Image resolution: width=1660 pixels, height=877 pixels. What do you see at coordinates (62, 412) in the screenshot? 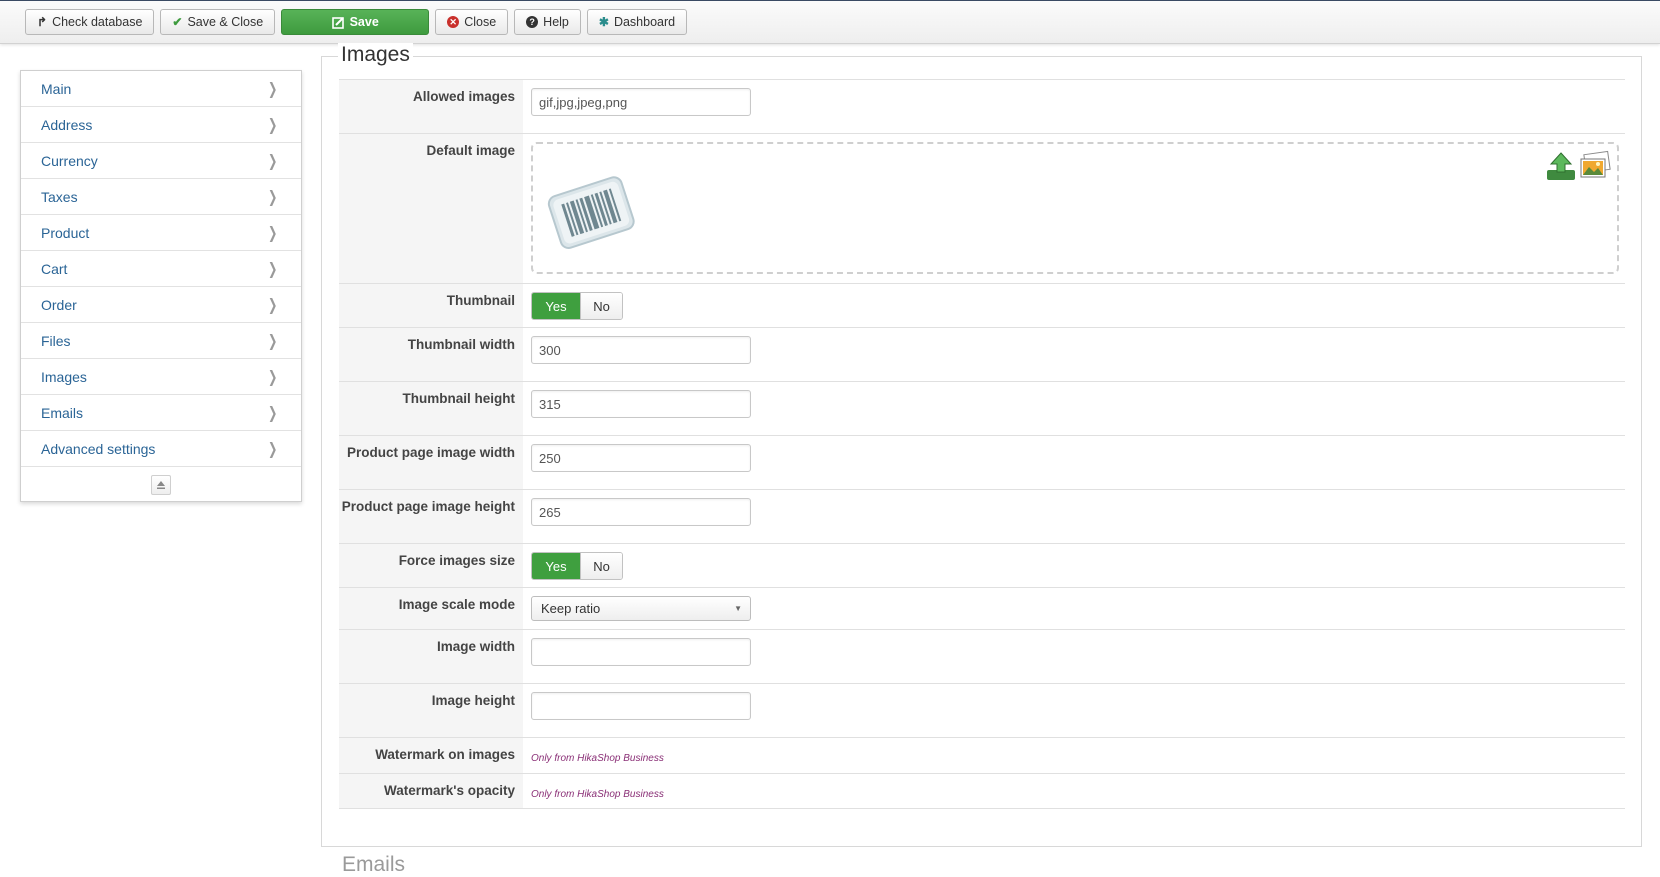
I see `sidebar-item-label: Emails` at bounding box center [62, 412].